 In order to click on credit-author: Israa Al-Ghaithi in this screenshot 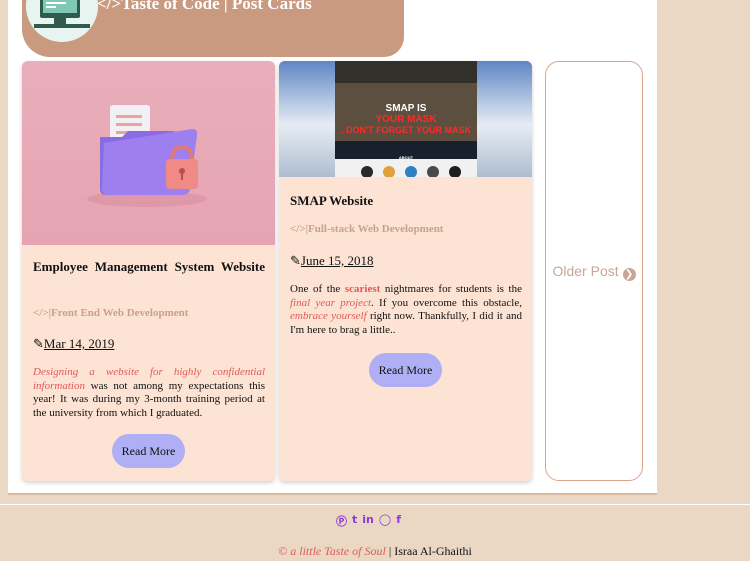, I will do `click(433, 551)`.